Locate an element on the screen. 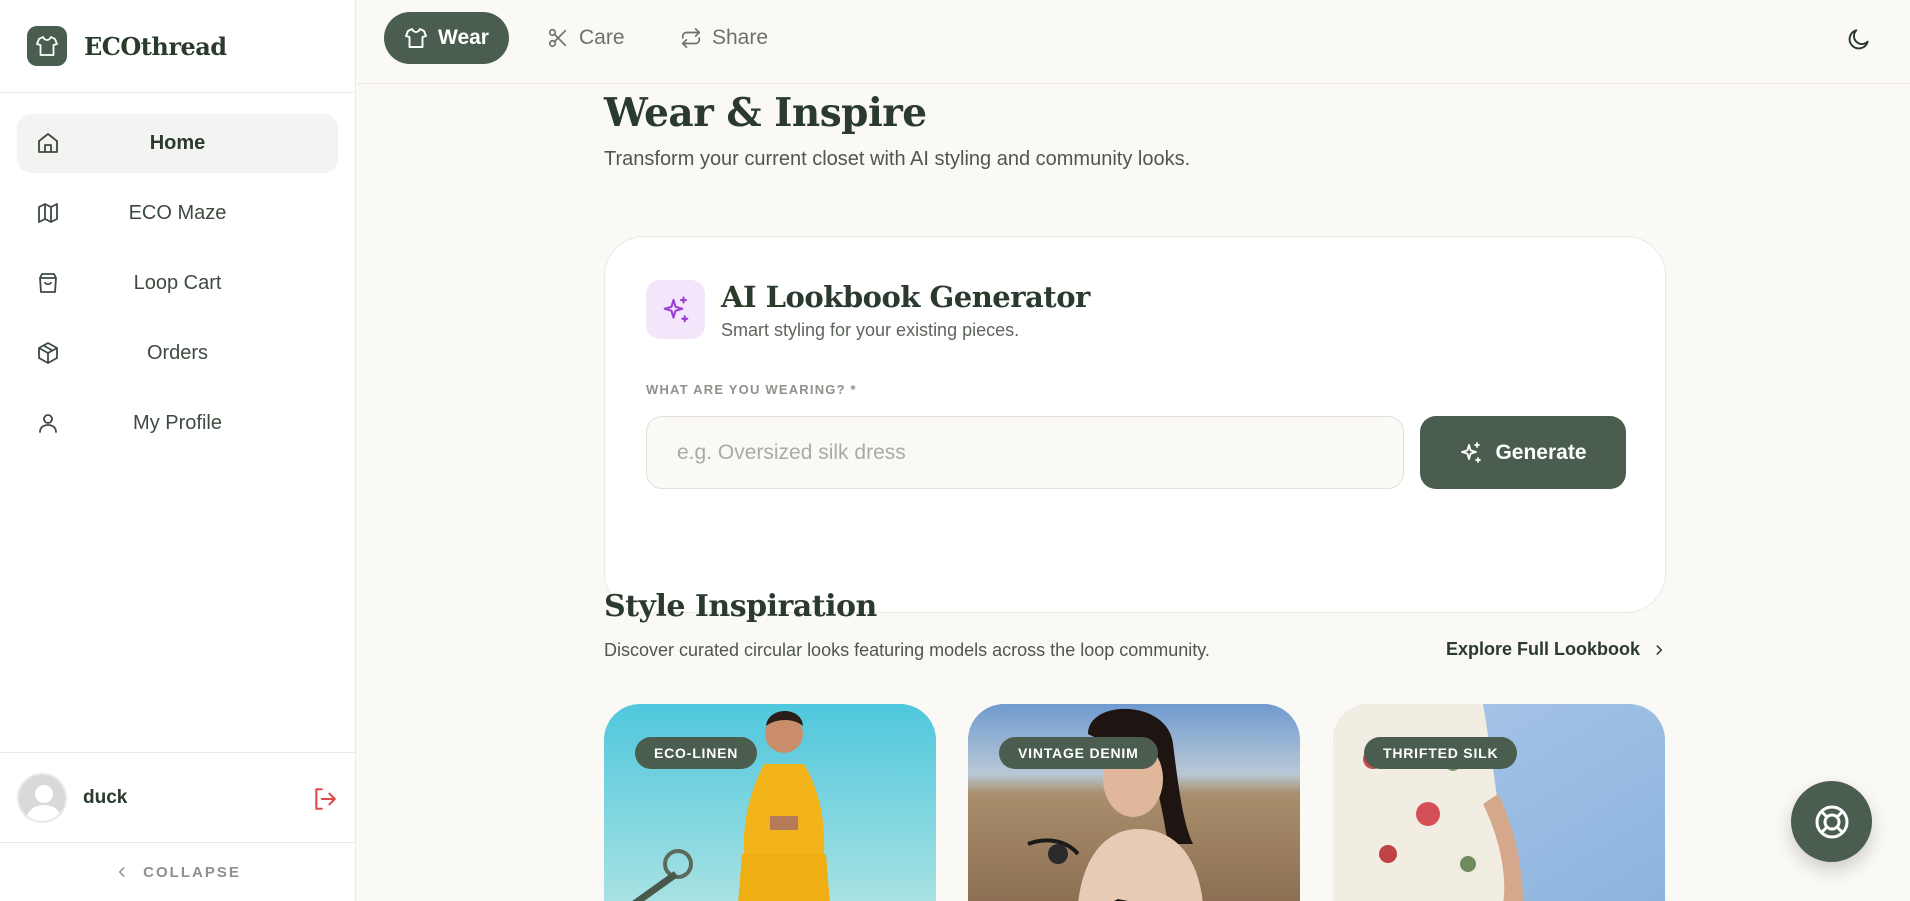 Image resolution: width=1910 pixels, height=901 pixels. shopping-bag-icon is located at coordinates (48, 283).